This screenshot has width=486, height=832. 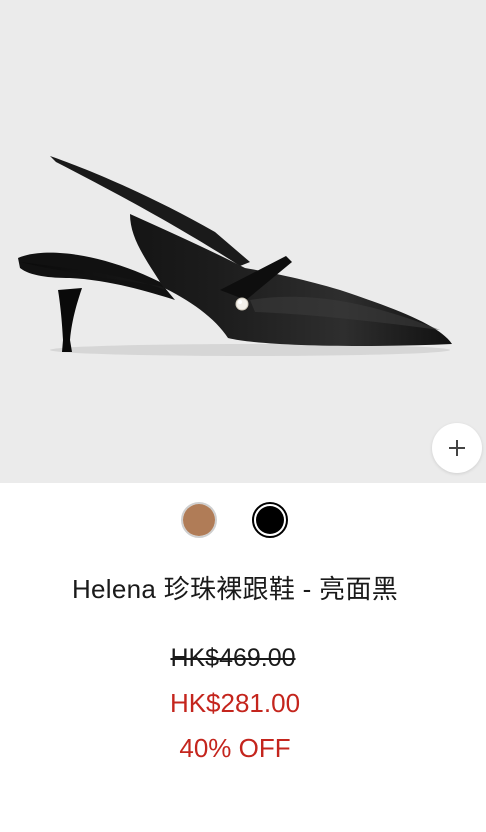 I want to click on swatch-color-tan, so click(x=199, y=520).